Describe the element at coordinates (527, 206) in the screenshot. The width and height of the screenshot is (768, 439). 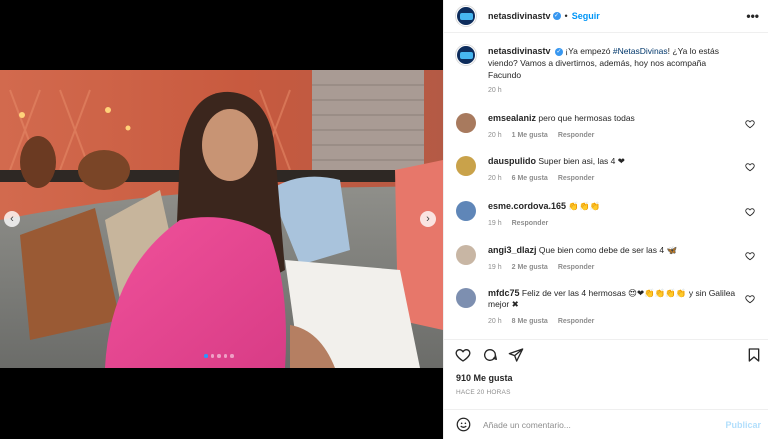
I see `comment-username: esme.cordova.165` at that location.